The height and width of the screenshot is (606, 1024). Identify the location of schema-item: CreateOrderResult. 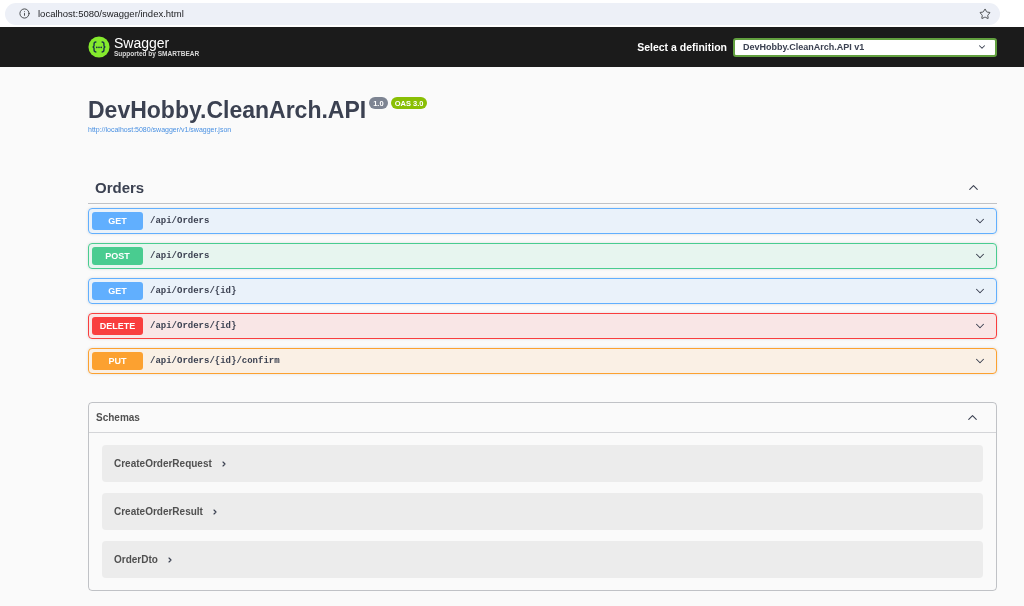
(542, 511).